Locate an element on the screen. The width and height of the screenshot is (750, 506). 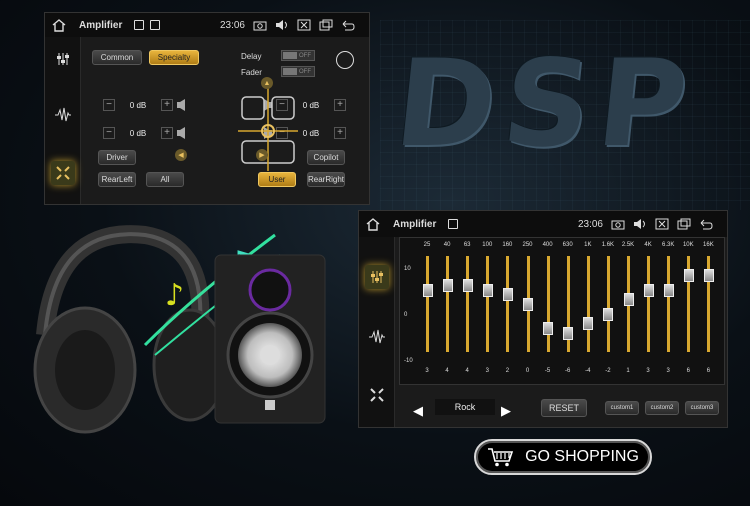
dsp-hero-text: DSP is located at coordinates (545, 104).